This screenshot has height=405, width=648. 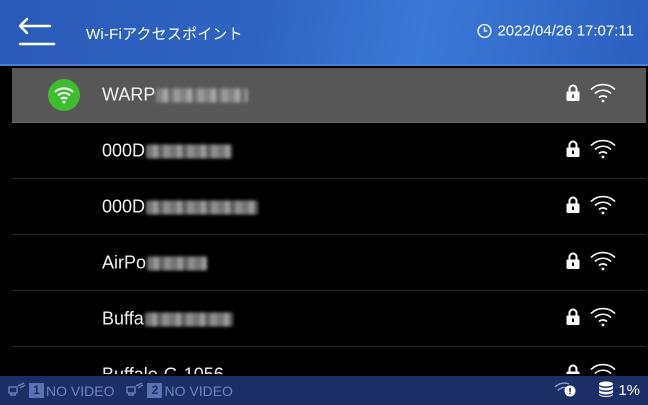 I want to click on storage-indicator: 1%, so click(x=619, y=391).